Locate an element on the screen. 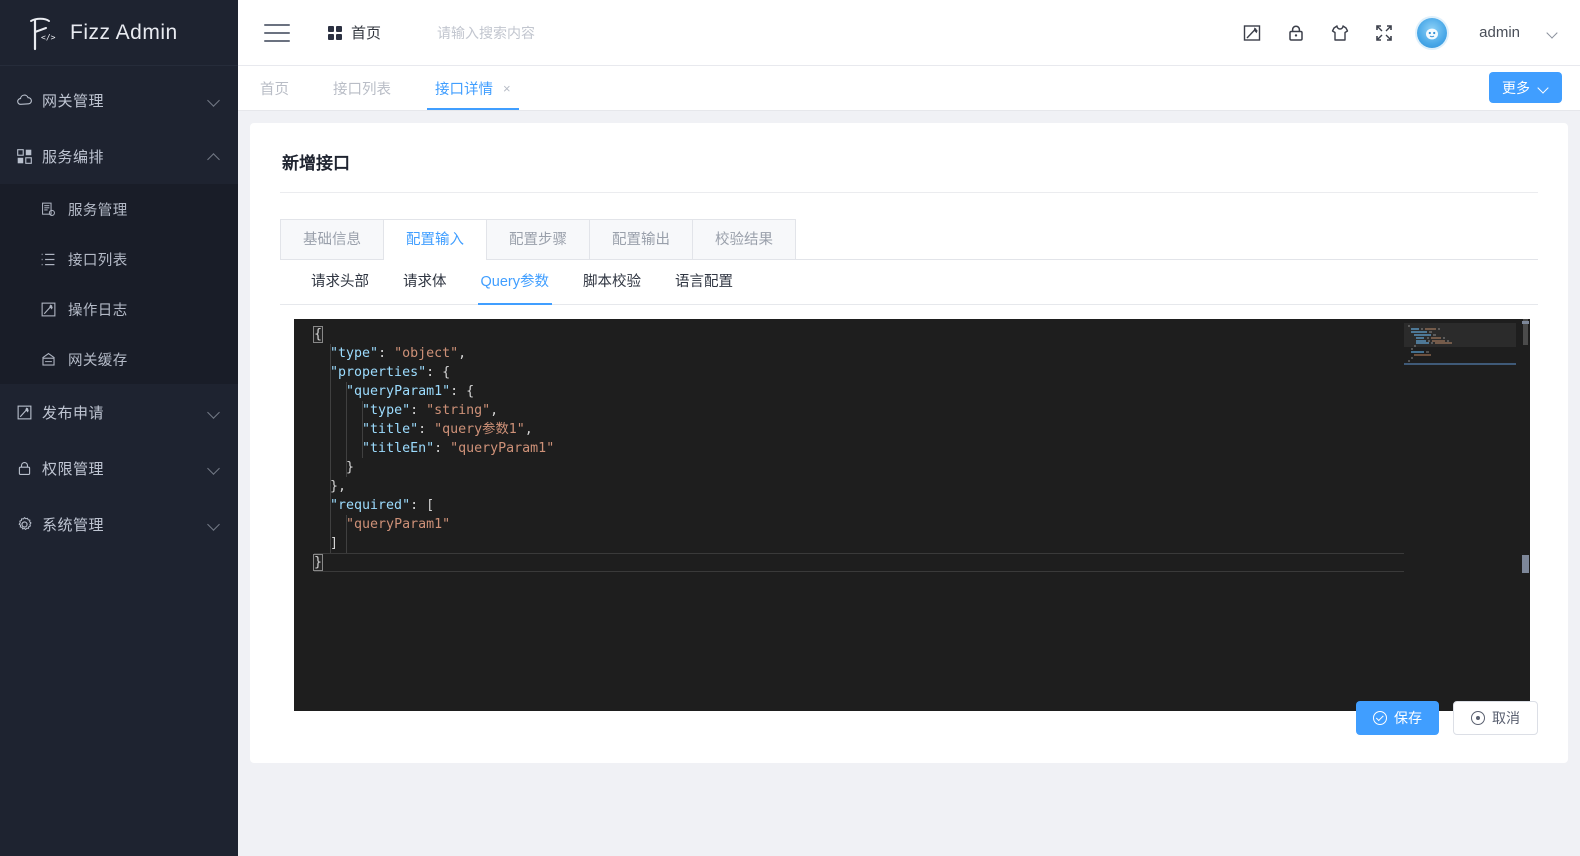  minimap-slider is located at coordinates (1460, 335).